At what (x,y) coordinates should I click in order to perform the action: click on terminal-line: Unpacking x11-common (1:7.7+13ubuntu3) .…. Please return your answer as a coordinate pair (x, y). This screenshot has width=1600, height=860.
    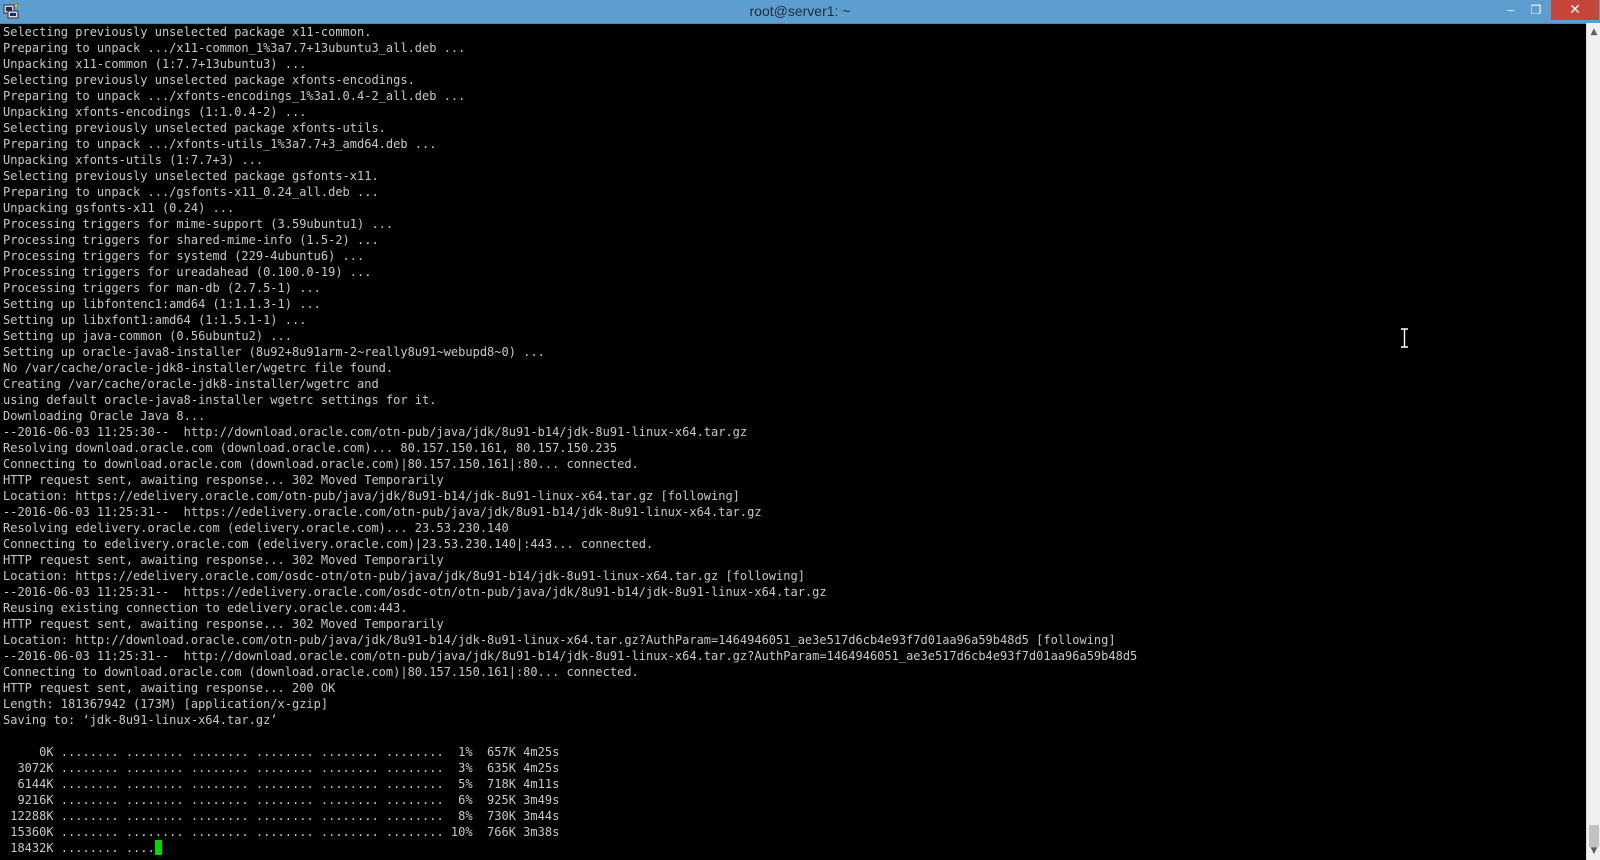
    Looking at the image, I should click on (155, 64).